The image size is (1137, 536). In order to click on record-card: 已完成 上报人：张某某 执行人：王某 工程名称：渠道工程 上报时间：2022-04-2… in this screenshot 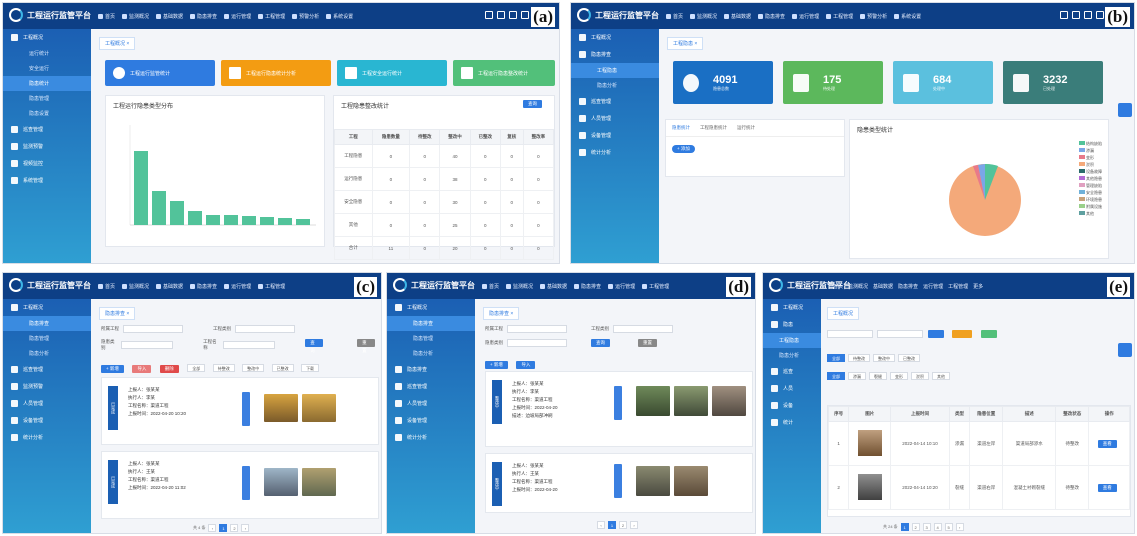, I will do `click(240, 485)`.